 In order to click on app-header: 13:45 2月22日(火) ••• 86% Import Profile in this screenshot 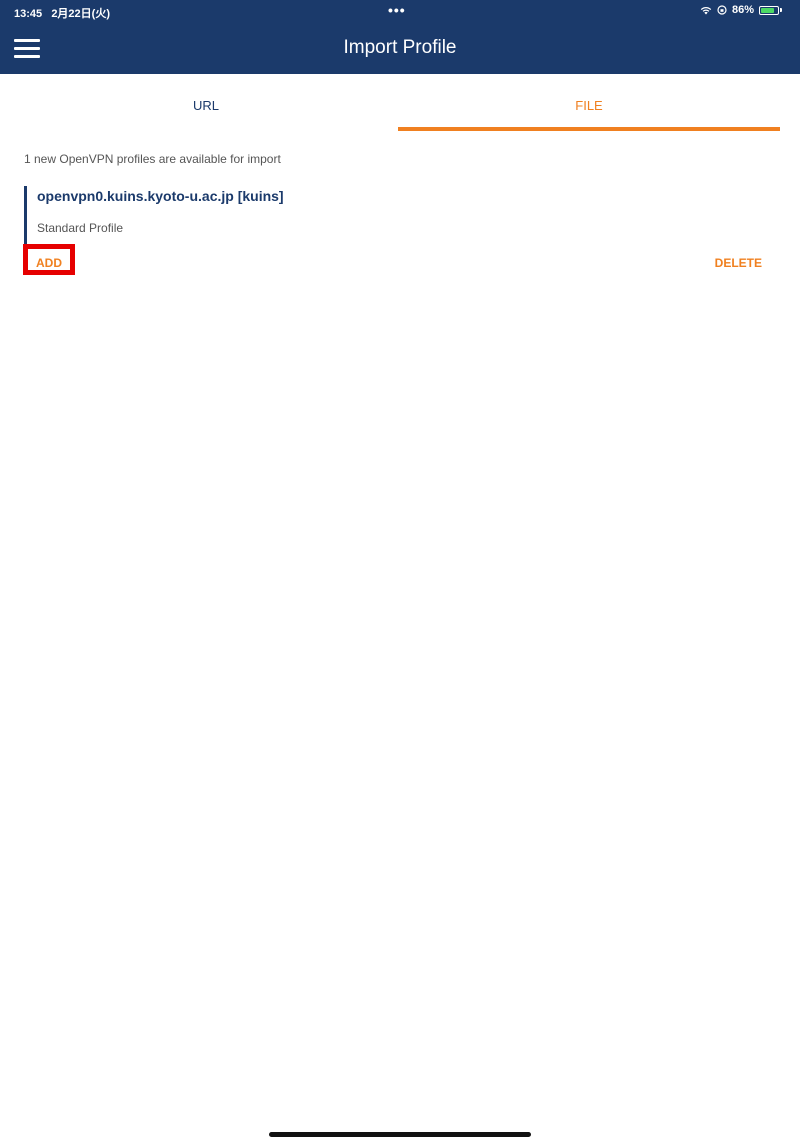, I will do `click(400, 37)`.